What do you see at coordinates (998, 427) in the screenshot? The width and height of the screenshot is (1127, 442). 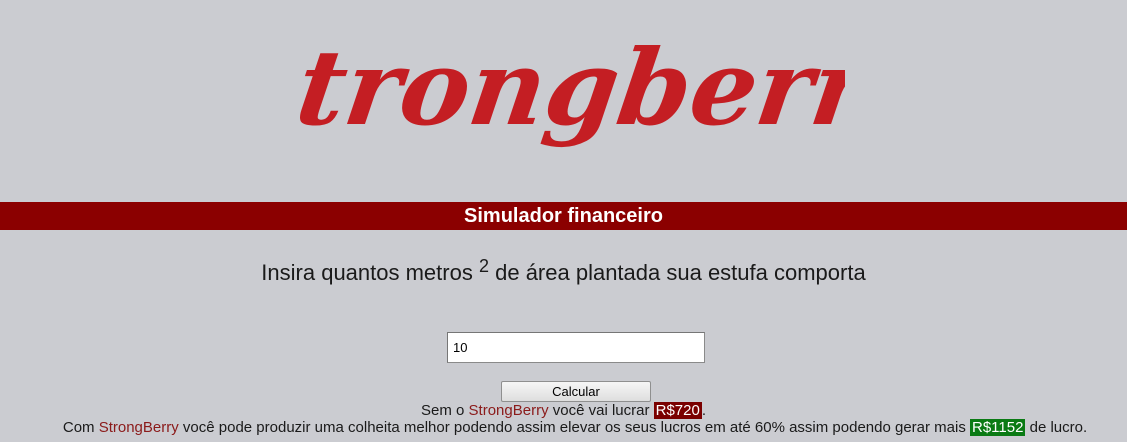 I see `profit-with-badge: R$1152` at bounding box center [998, 427].